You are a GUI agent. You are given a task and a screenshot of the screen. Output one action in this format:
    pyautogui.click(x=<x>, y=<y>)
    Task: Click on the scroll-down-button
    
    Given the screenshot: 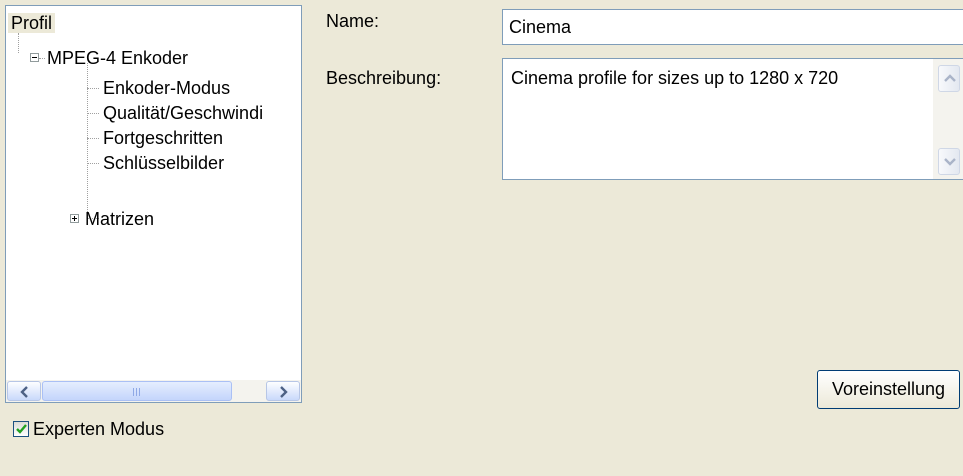 What is the action you would take?
    pyautogui.click(x=949, y=161)
    